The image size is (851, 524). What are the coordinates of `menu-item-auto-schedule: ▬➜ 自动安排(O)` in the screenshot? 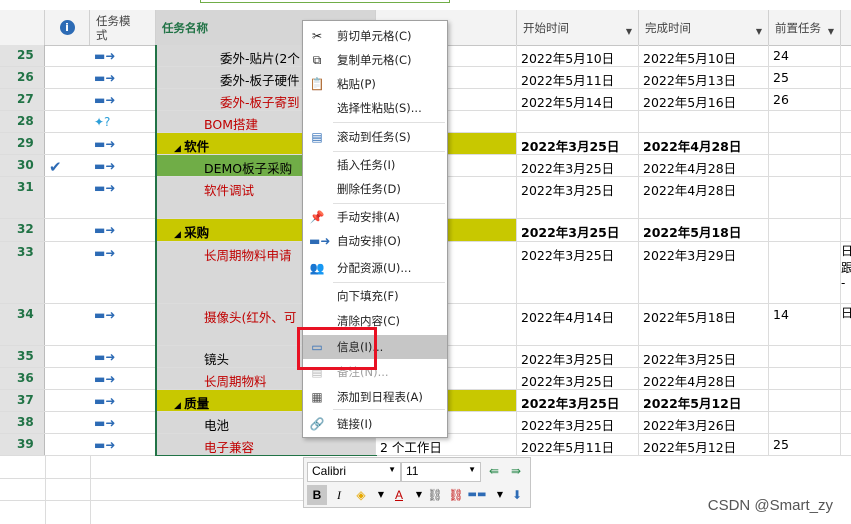 It's located at (375, 241).